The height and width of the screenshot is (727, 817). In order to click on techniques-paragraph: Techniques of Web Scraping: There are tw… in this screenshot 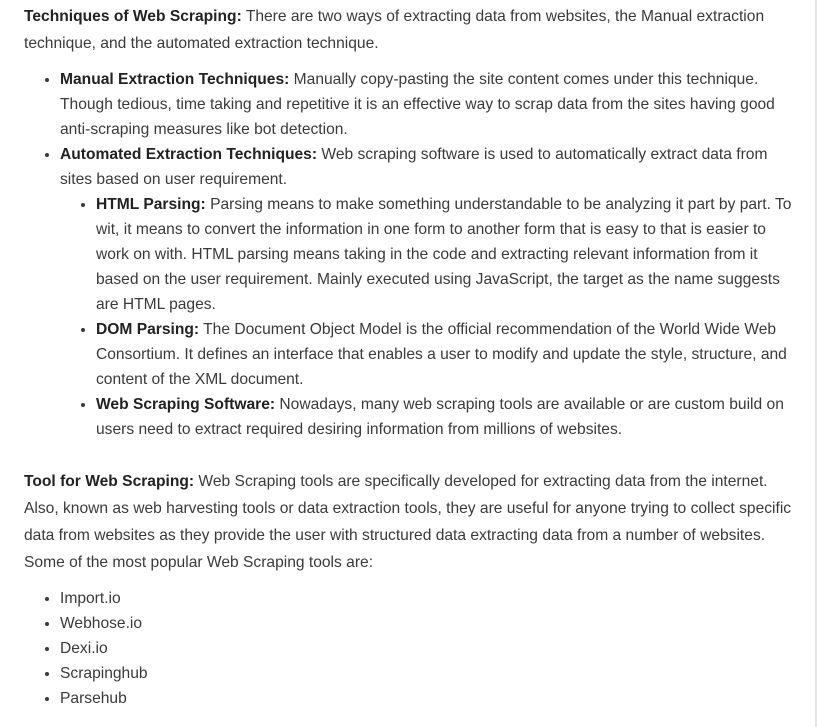, I will do `click(409, 30)`.